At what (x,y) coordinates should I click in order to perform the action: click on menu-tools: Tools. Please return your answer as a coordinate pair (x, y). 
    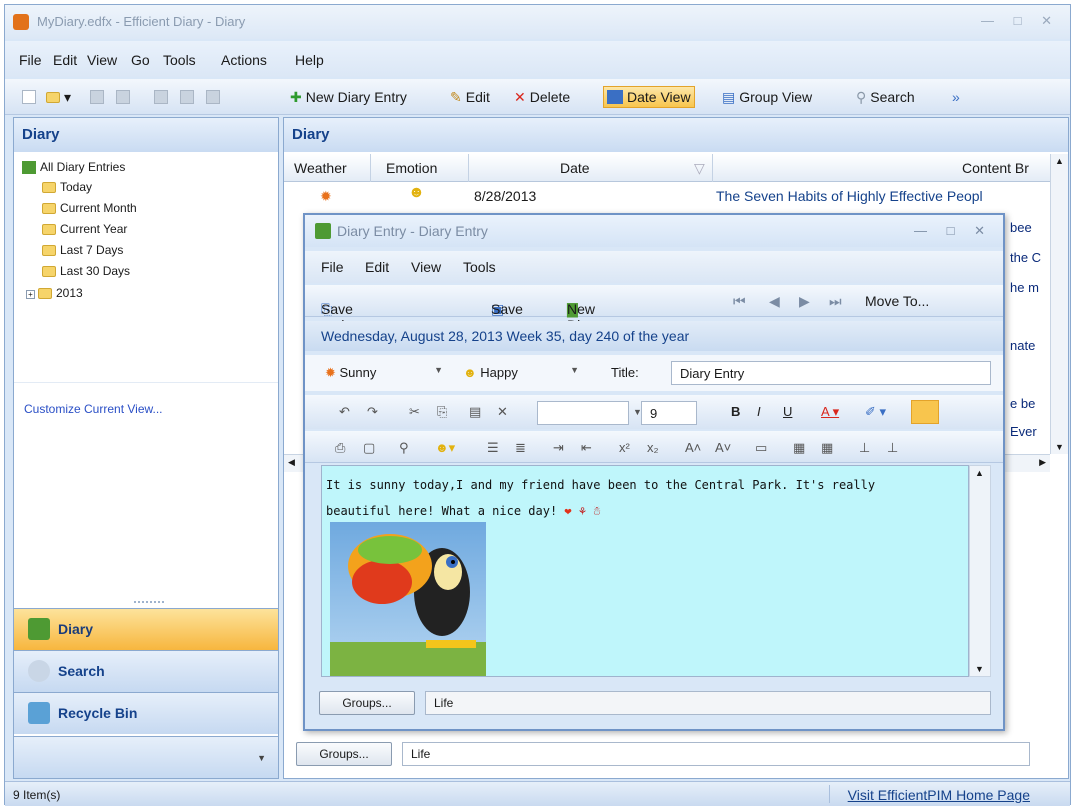
    Looking at the image, I should click on (179, 60).